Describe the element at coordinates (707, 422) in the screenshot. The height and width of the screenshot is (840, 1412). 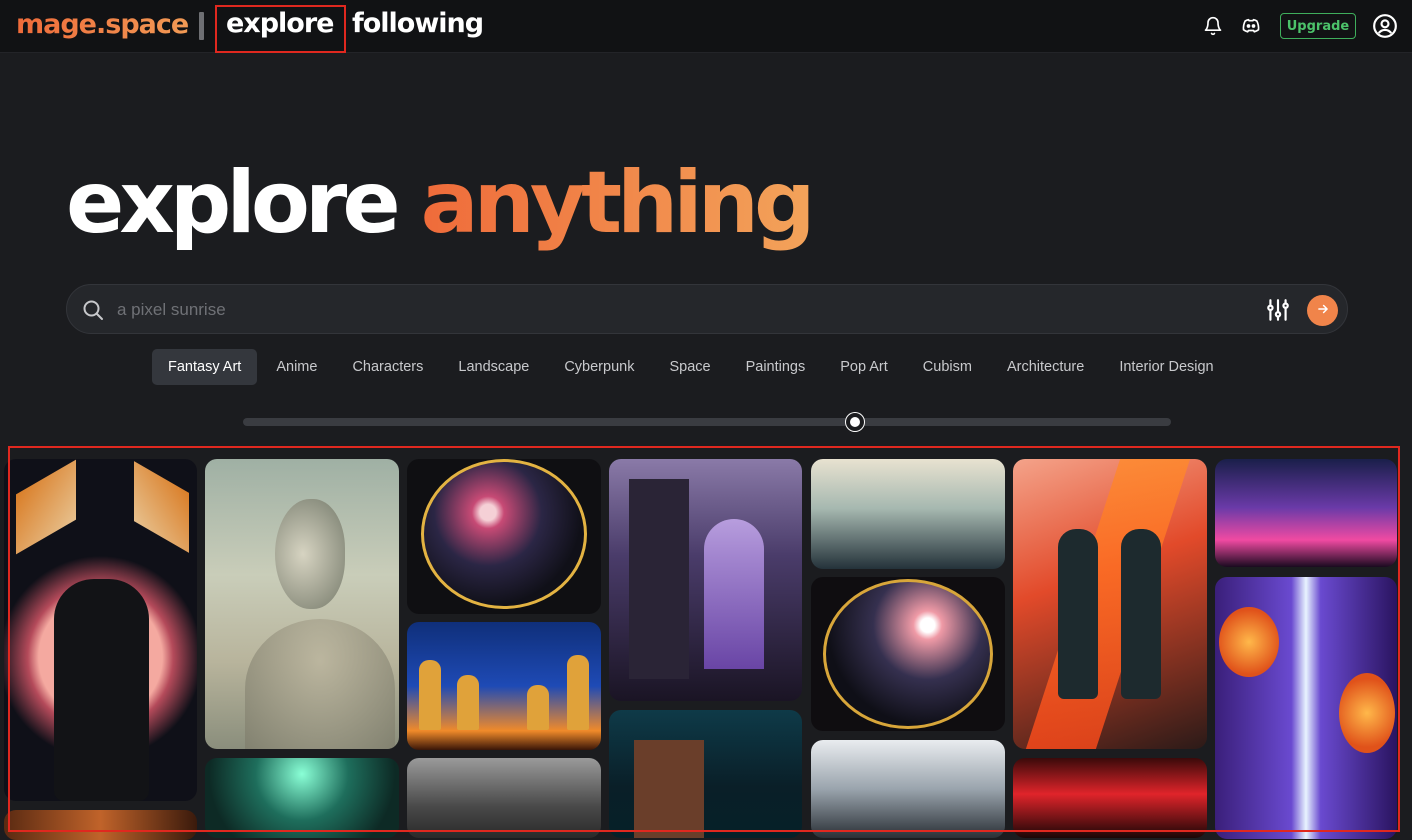
I see `column-slider` at that location.